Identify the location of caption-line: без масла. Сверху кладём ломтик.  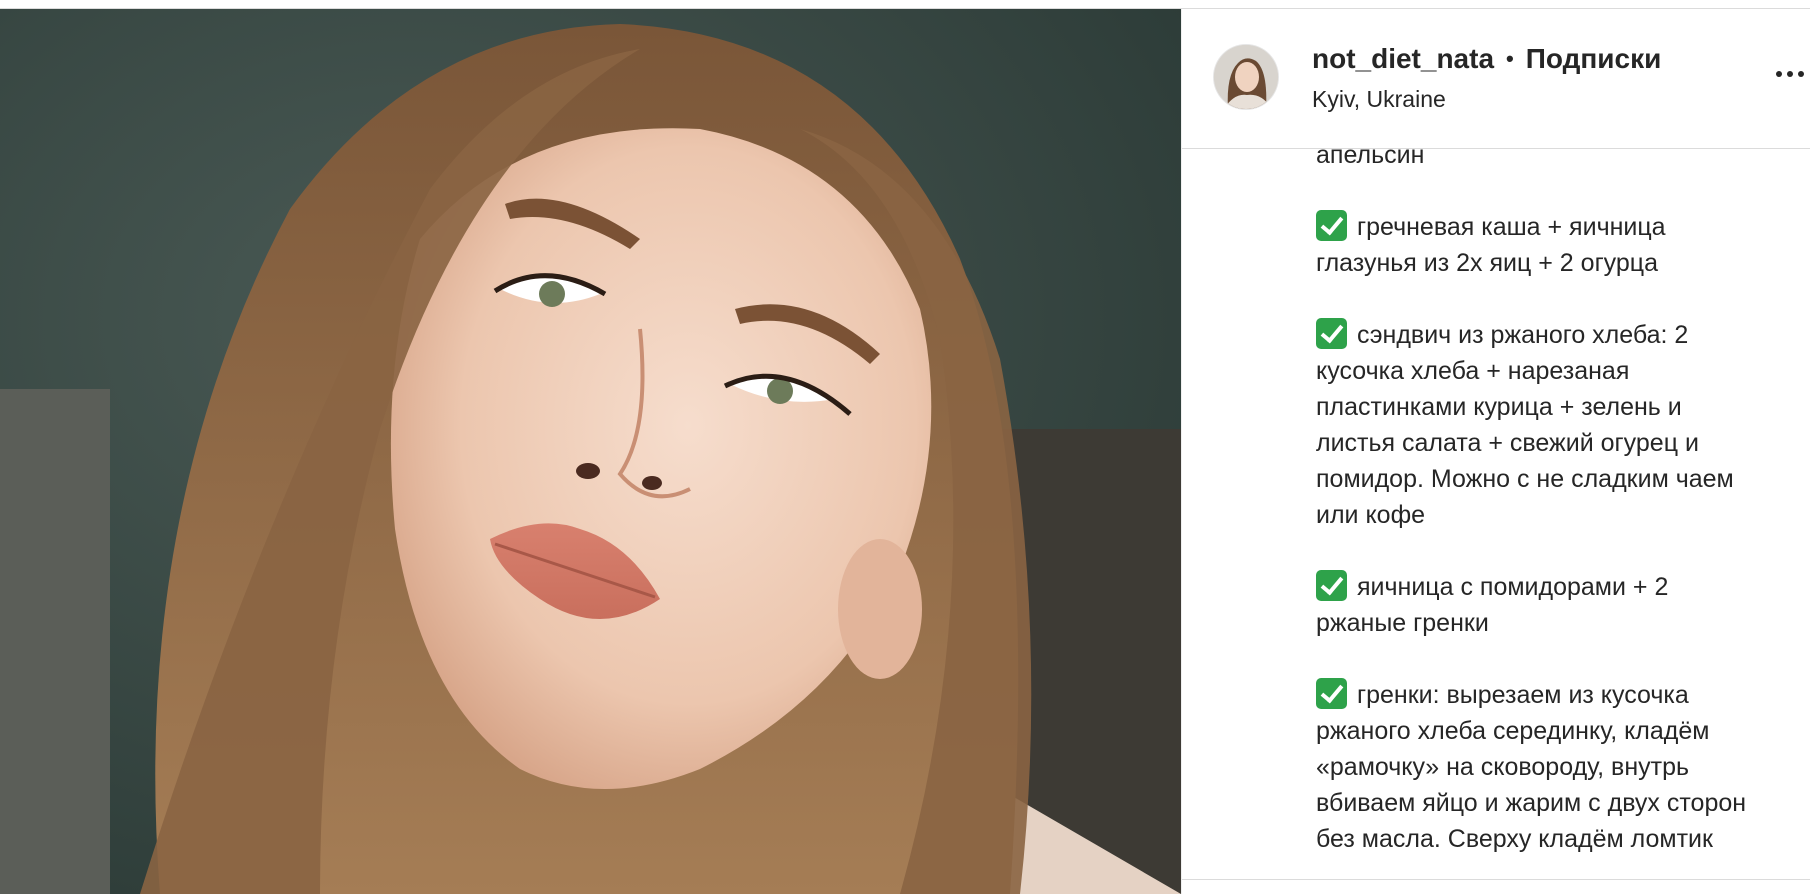
(1514, 839).